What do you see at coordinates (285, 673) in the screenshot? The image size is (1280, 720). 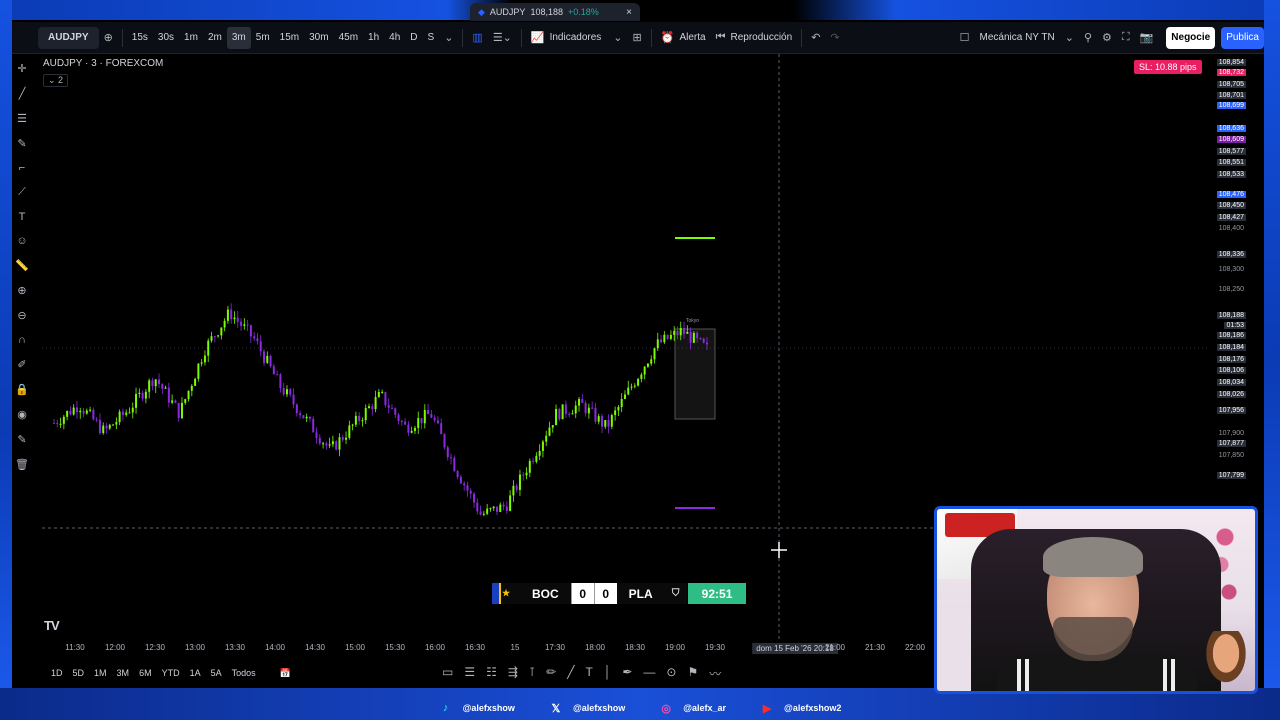 I see `goto-date-icon: 📅` at bounding box center [285, 673].